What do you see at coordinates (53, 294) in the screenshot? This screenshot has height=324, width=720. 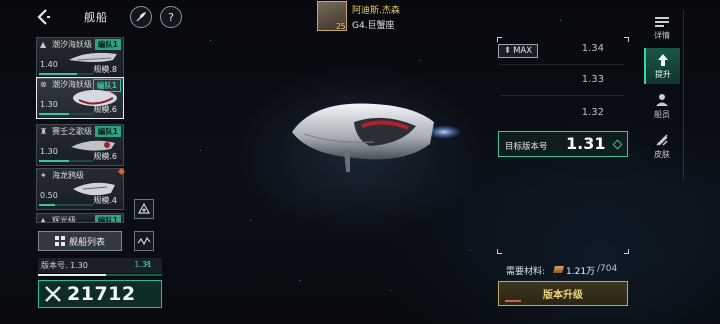 I see `crossed-swords-icon` at bounding box center [53, 294].